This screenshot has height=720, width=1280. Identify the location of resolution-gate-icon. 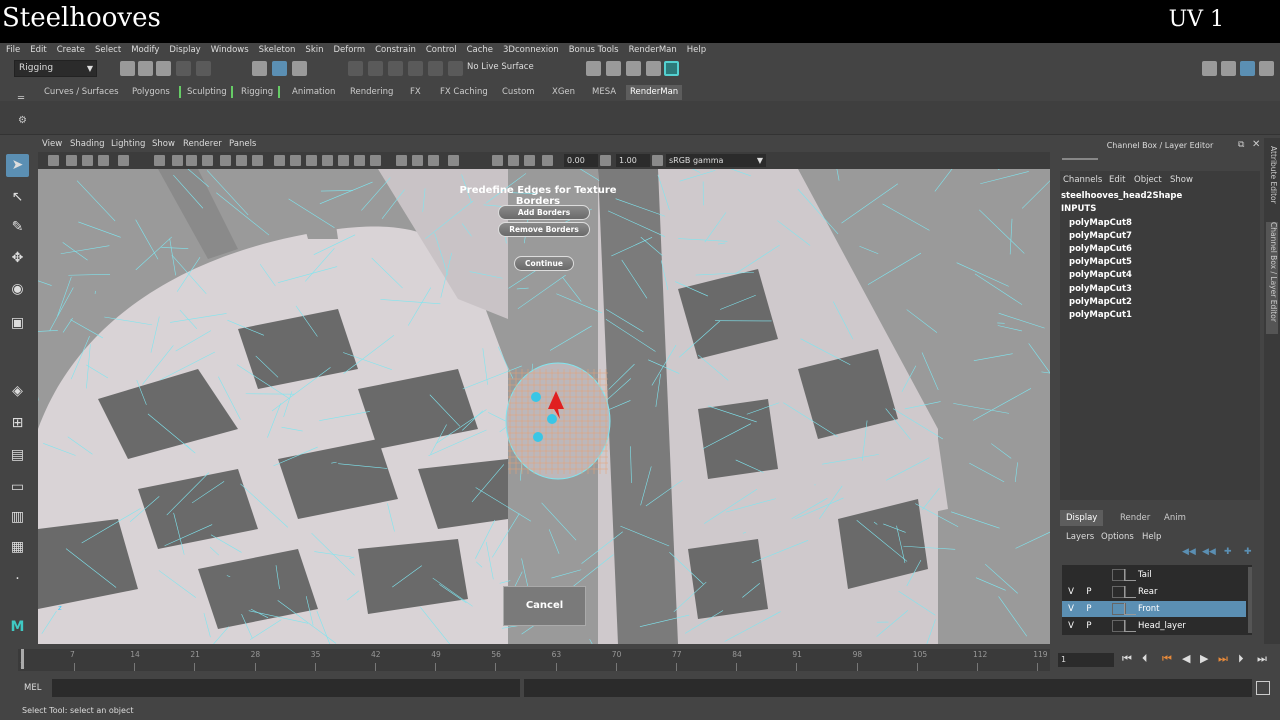
(191, 160).